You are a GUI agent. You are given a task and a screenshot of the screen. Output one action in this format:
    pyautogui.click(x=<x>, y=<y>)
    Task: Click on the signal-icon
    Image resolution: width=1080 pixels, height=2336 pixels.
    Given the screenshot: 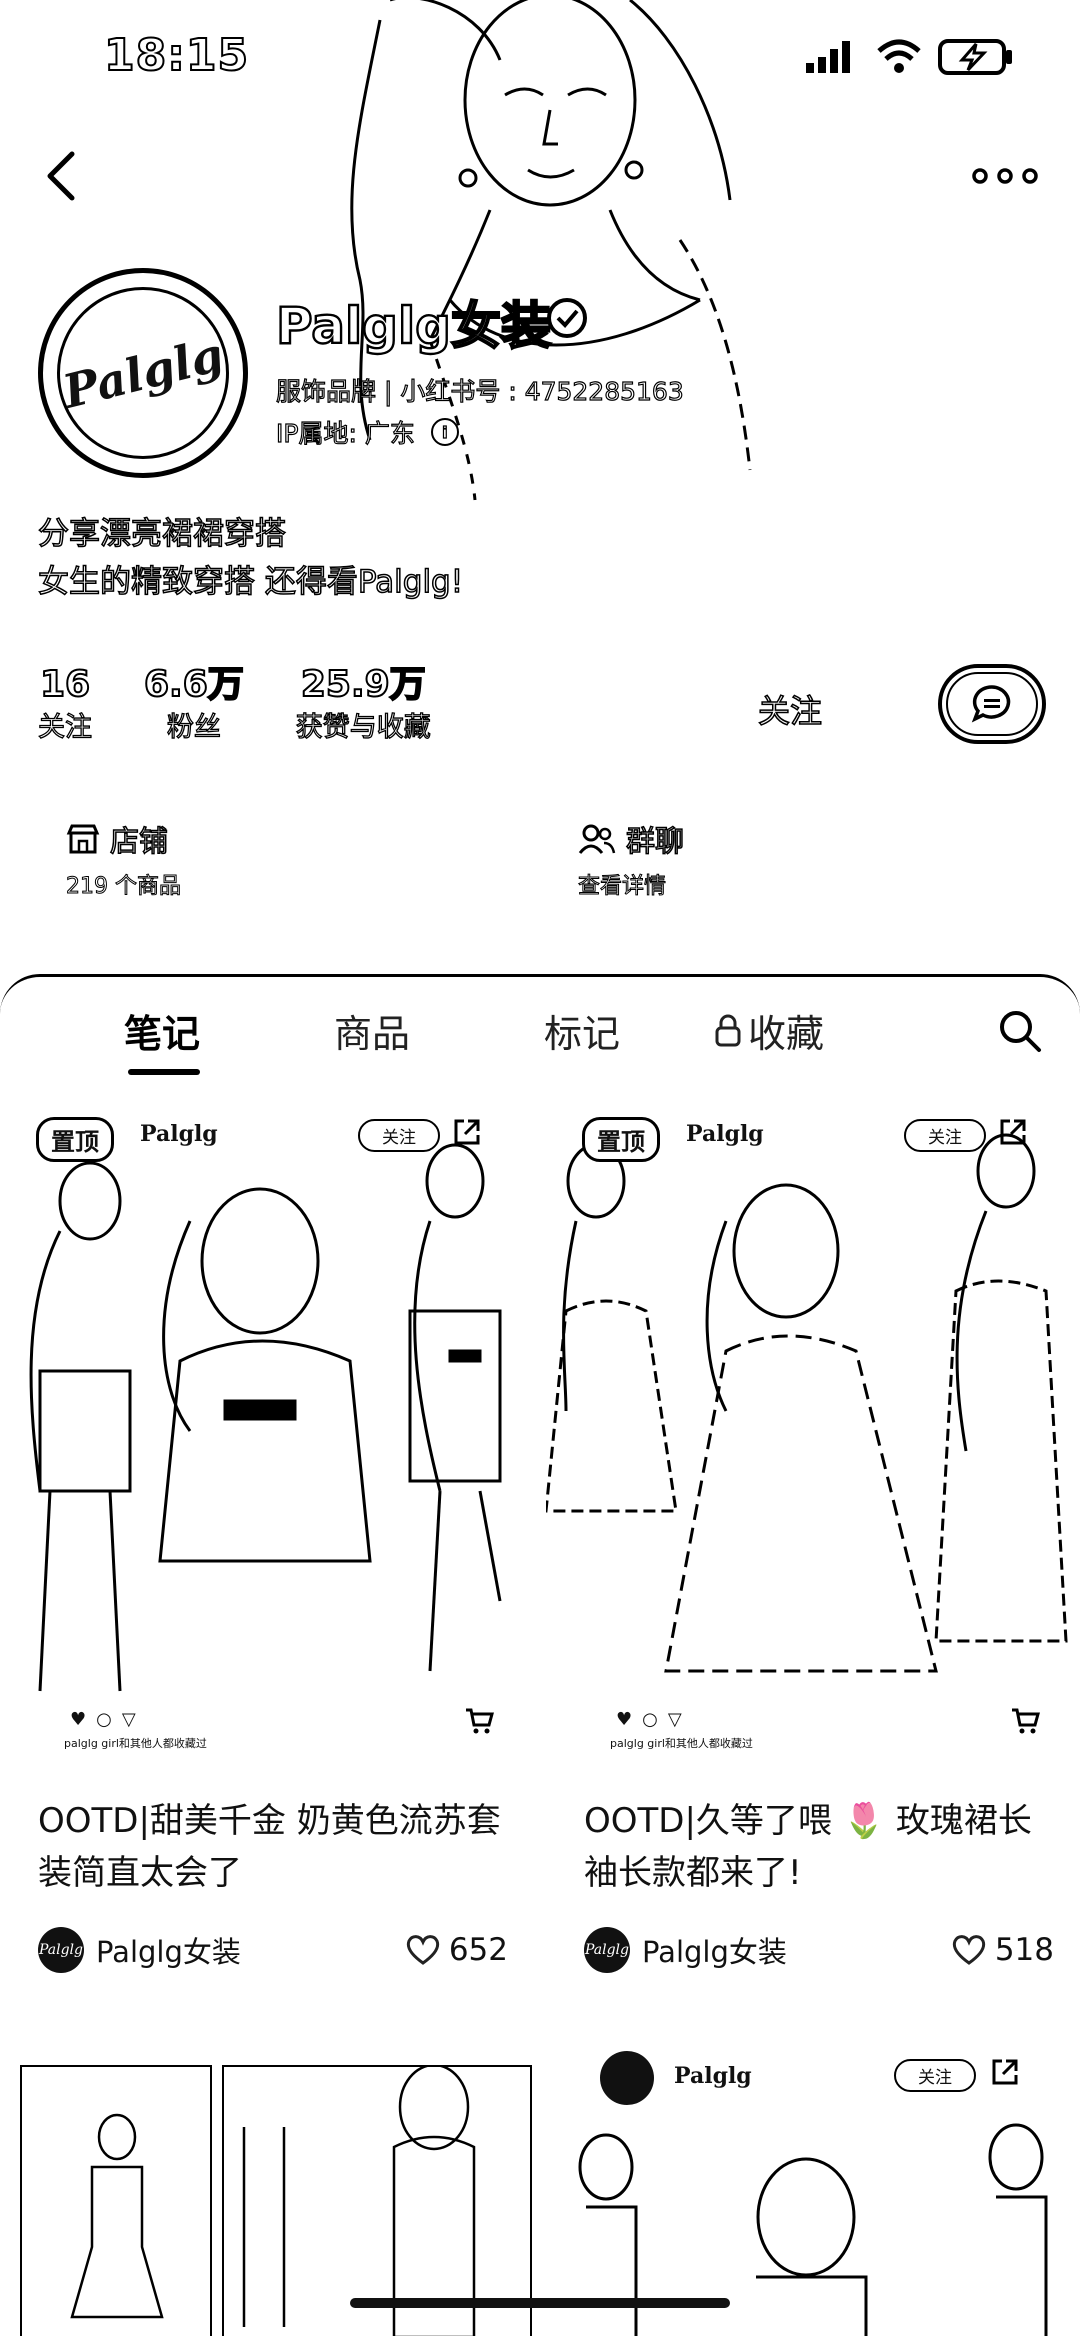 What is the action you would take?
    pyautogui.click(x=828, y=57)
    